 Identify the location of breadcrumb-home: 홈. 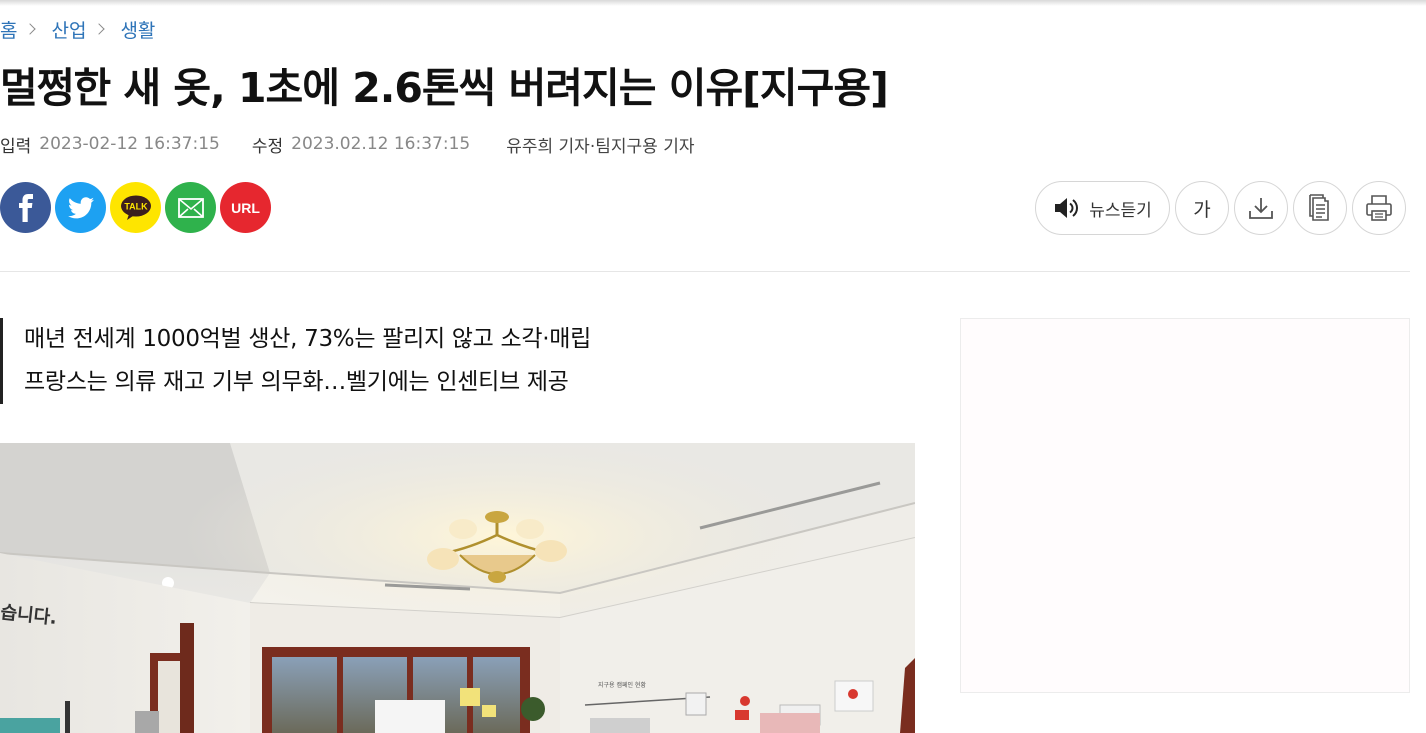
(8, 29).